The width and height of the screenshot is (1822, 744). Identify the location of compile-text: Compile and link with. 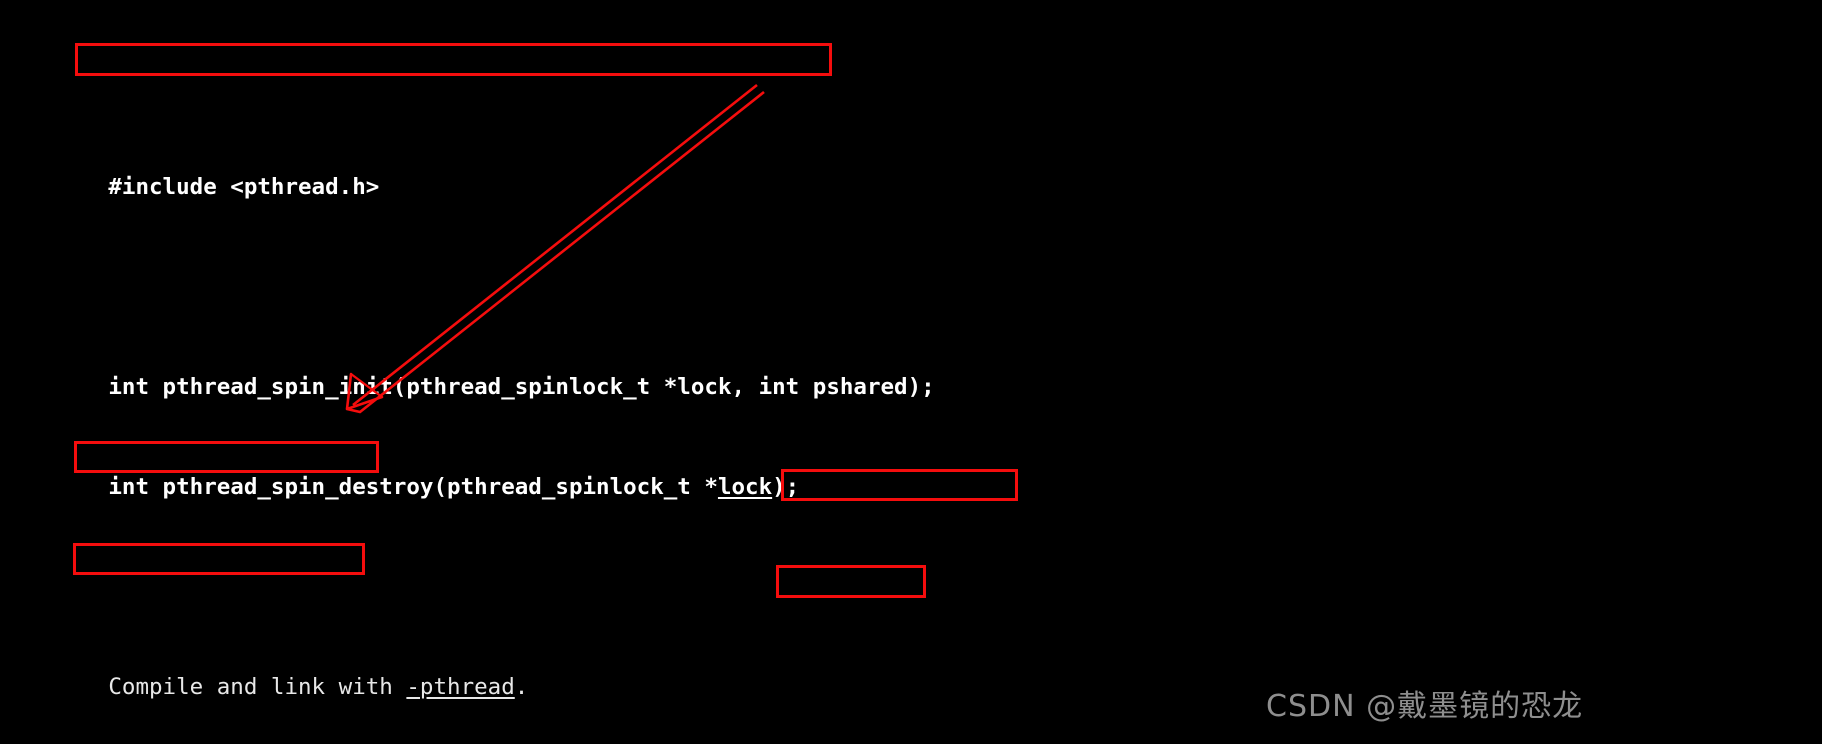
(203, 687).